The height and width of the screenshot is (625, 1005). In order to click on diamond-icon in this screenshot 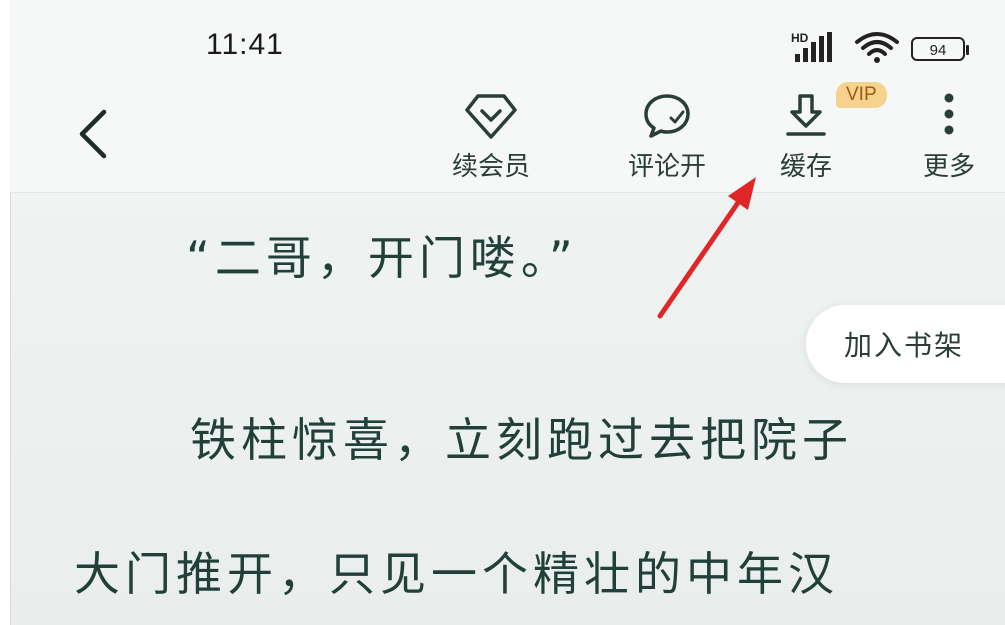, I will do `click(491, 116)`.